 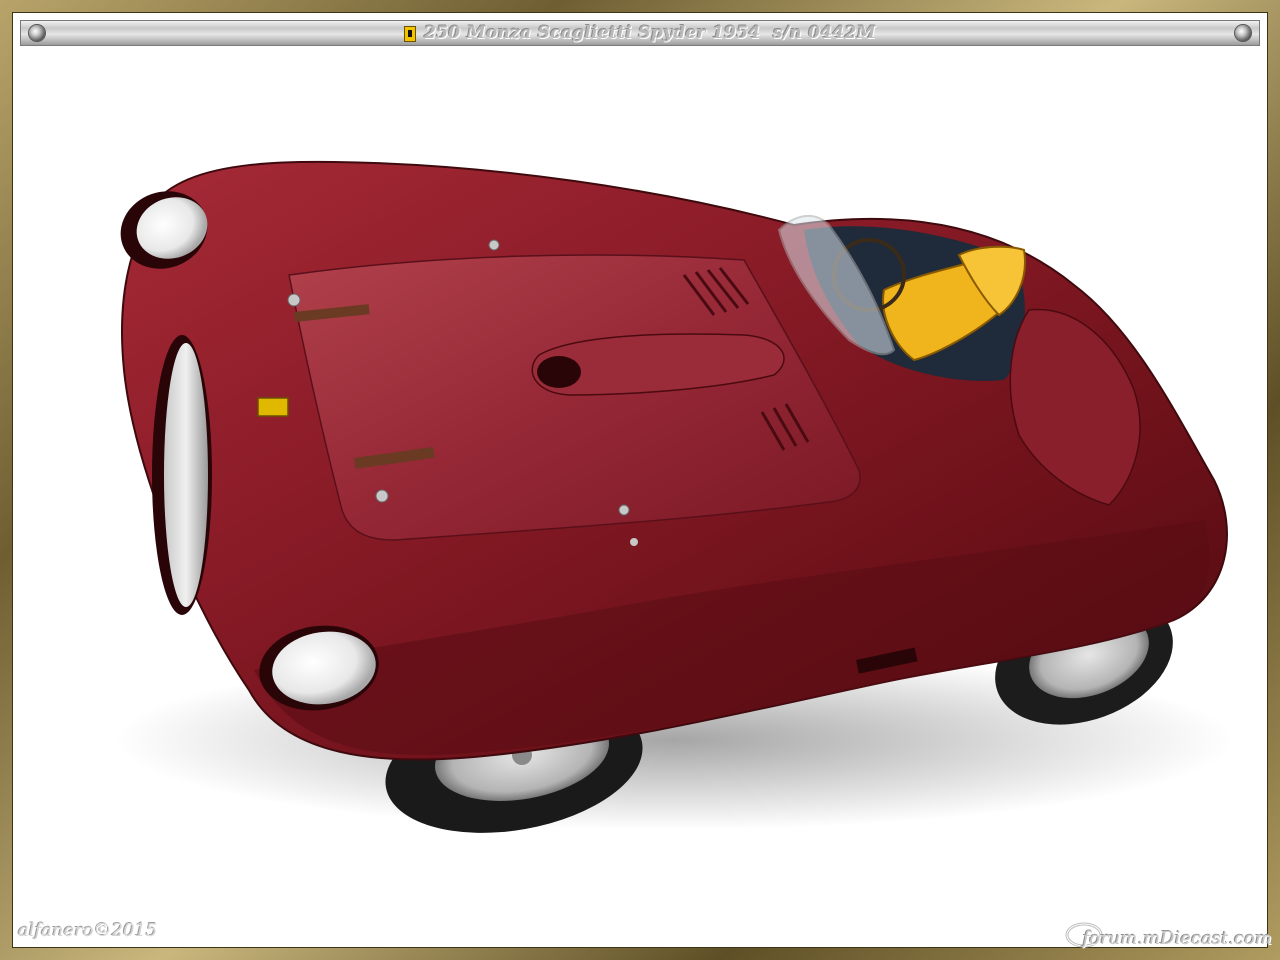 What do you see at coordinates (37, 33) in the screenshot?
I see `rivet-left-icon` at bounding box center [37, 33].